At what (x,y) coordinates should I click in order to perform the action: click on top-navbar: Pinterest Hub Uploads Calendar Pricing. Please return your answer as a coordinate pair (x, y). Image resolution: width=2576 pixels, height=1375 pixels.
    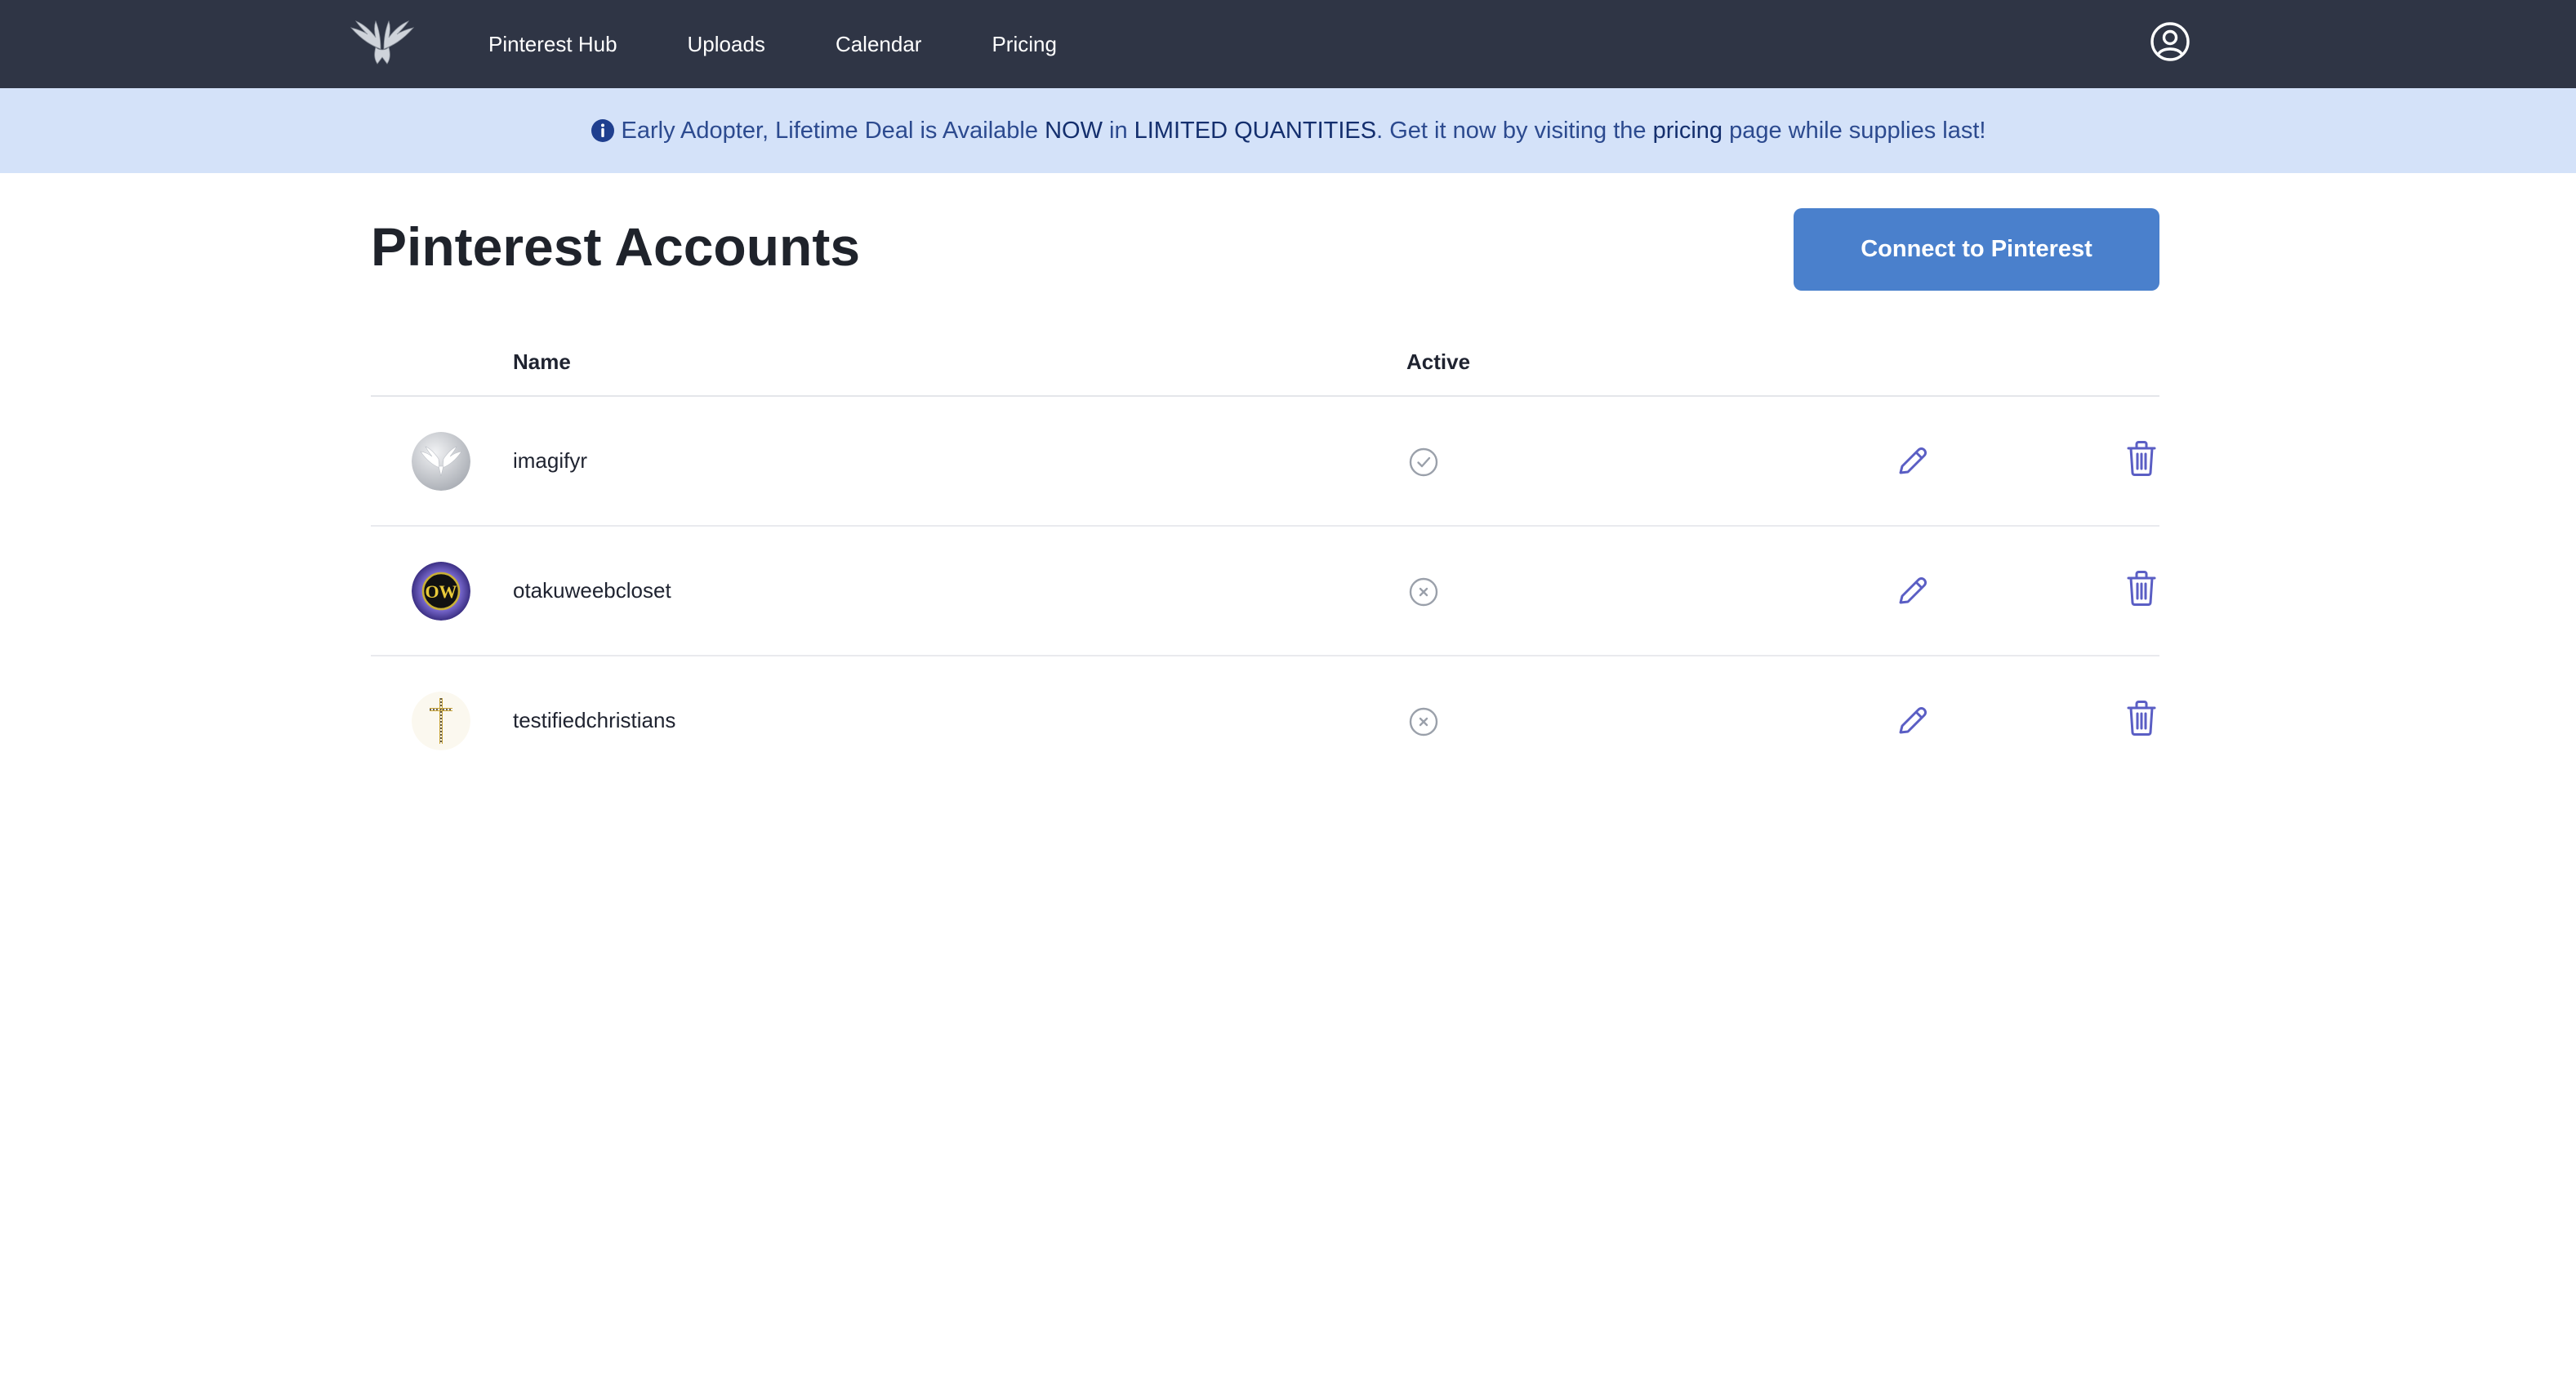
    Looking at the image, I should click on (1288, 44).